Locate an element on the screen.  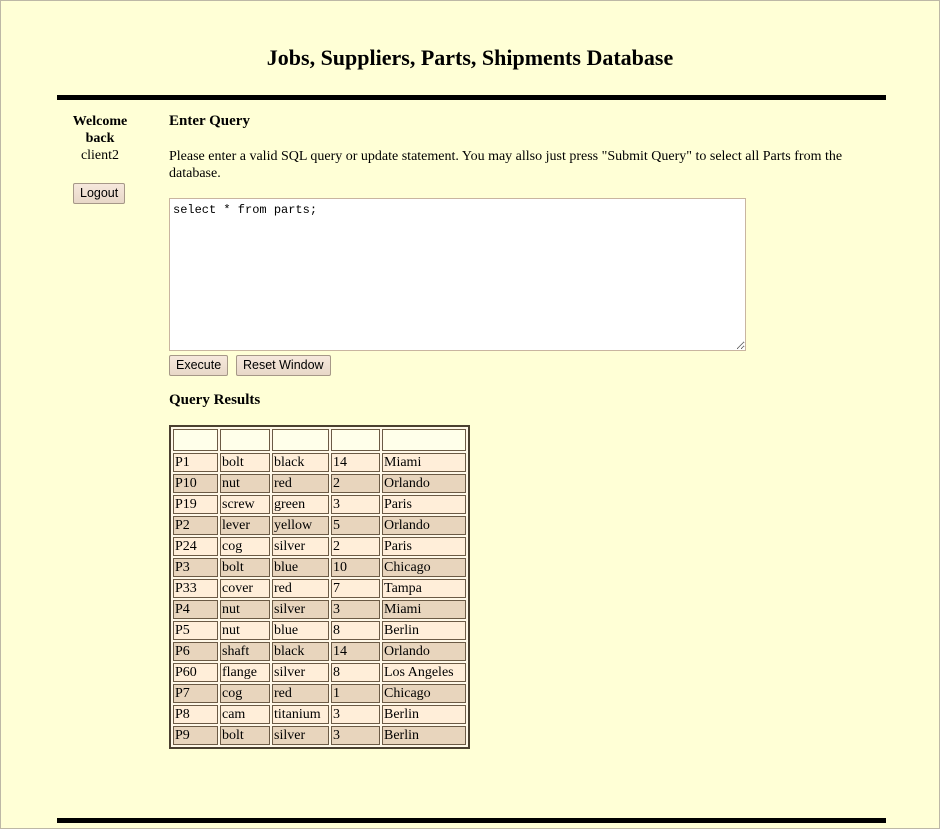
table-cell: shaft is located at coordinates (245, 651).